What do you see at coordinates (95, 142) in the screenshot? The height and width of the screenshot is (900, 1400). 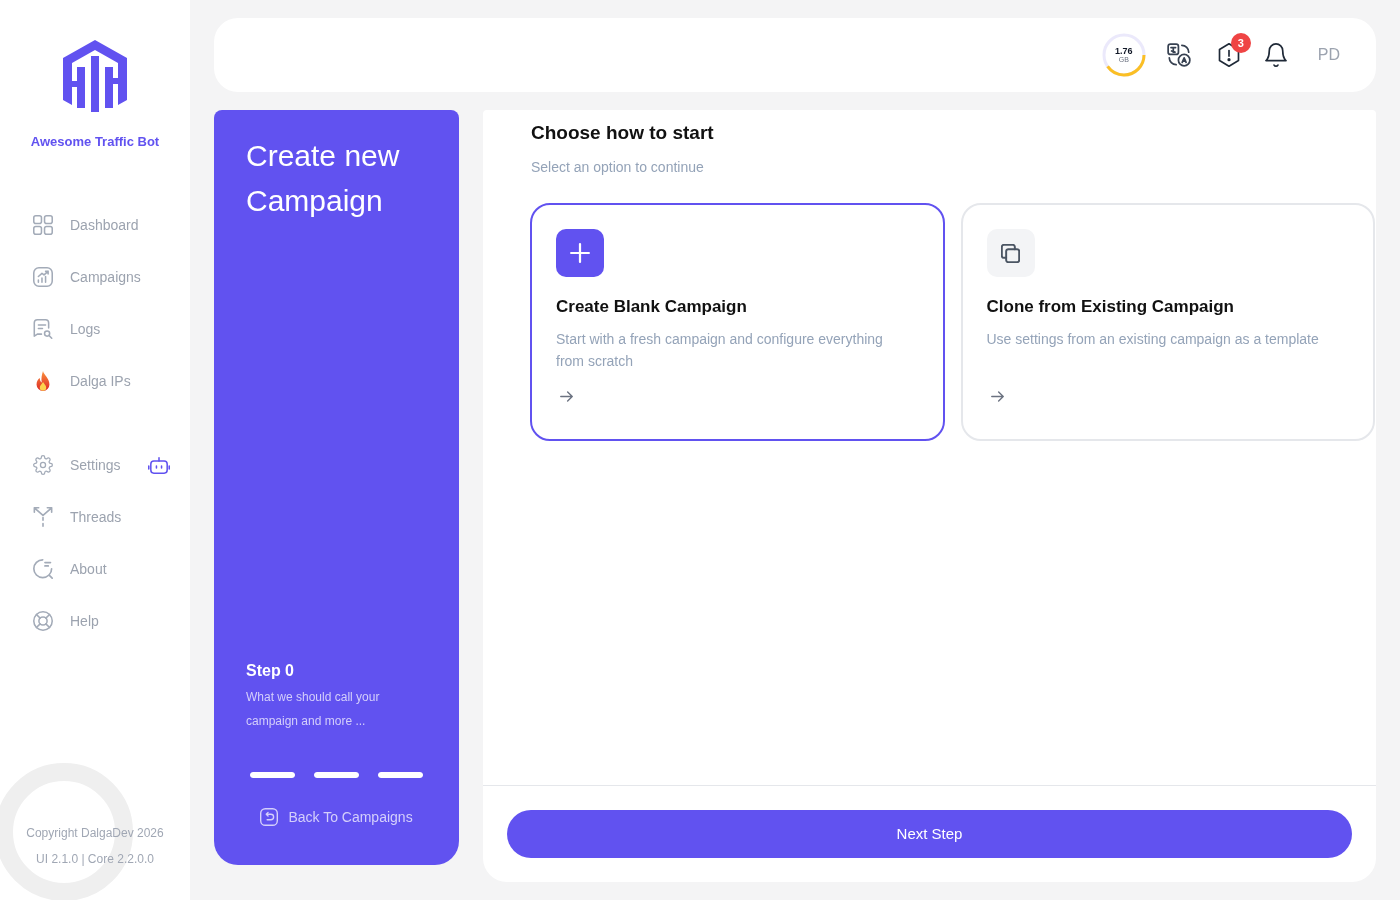 I see `brand-name: Awesome Traffic Bot` at bounding box center [95, 142].